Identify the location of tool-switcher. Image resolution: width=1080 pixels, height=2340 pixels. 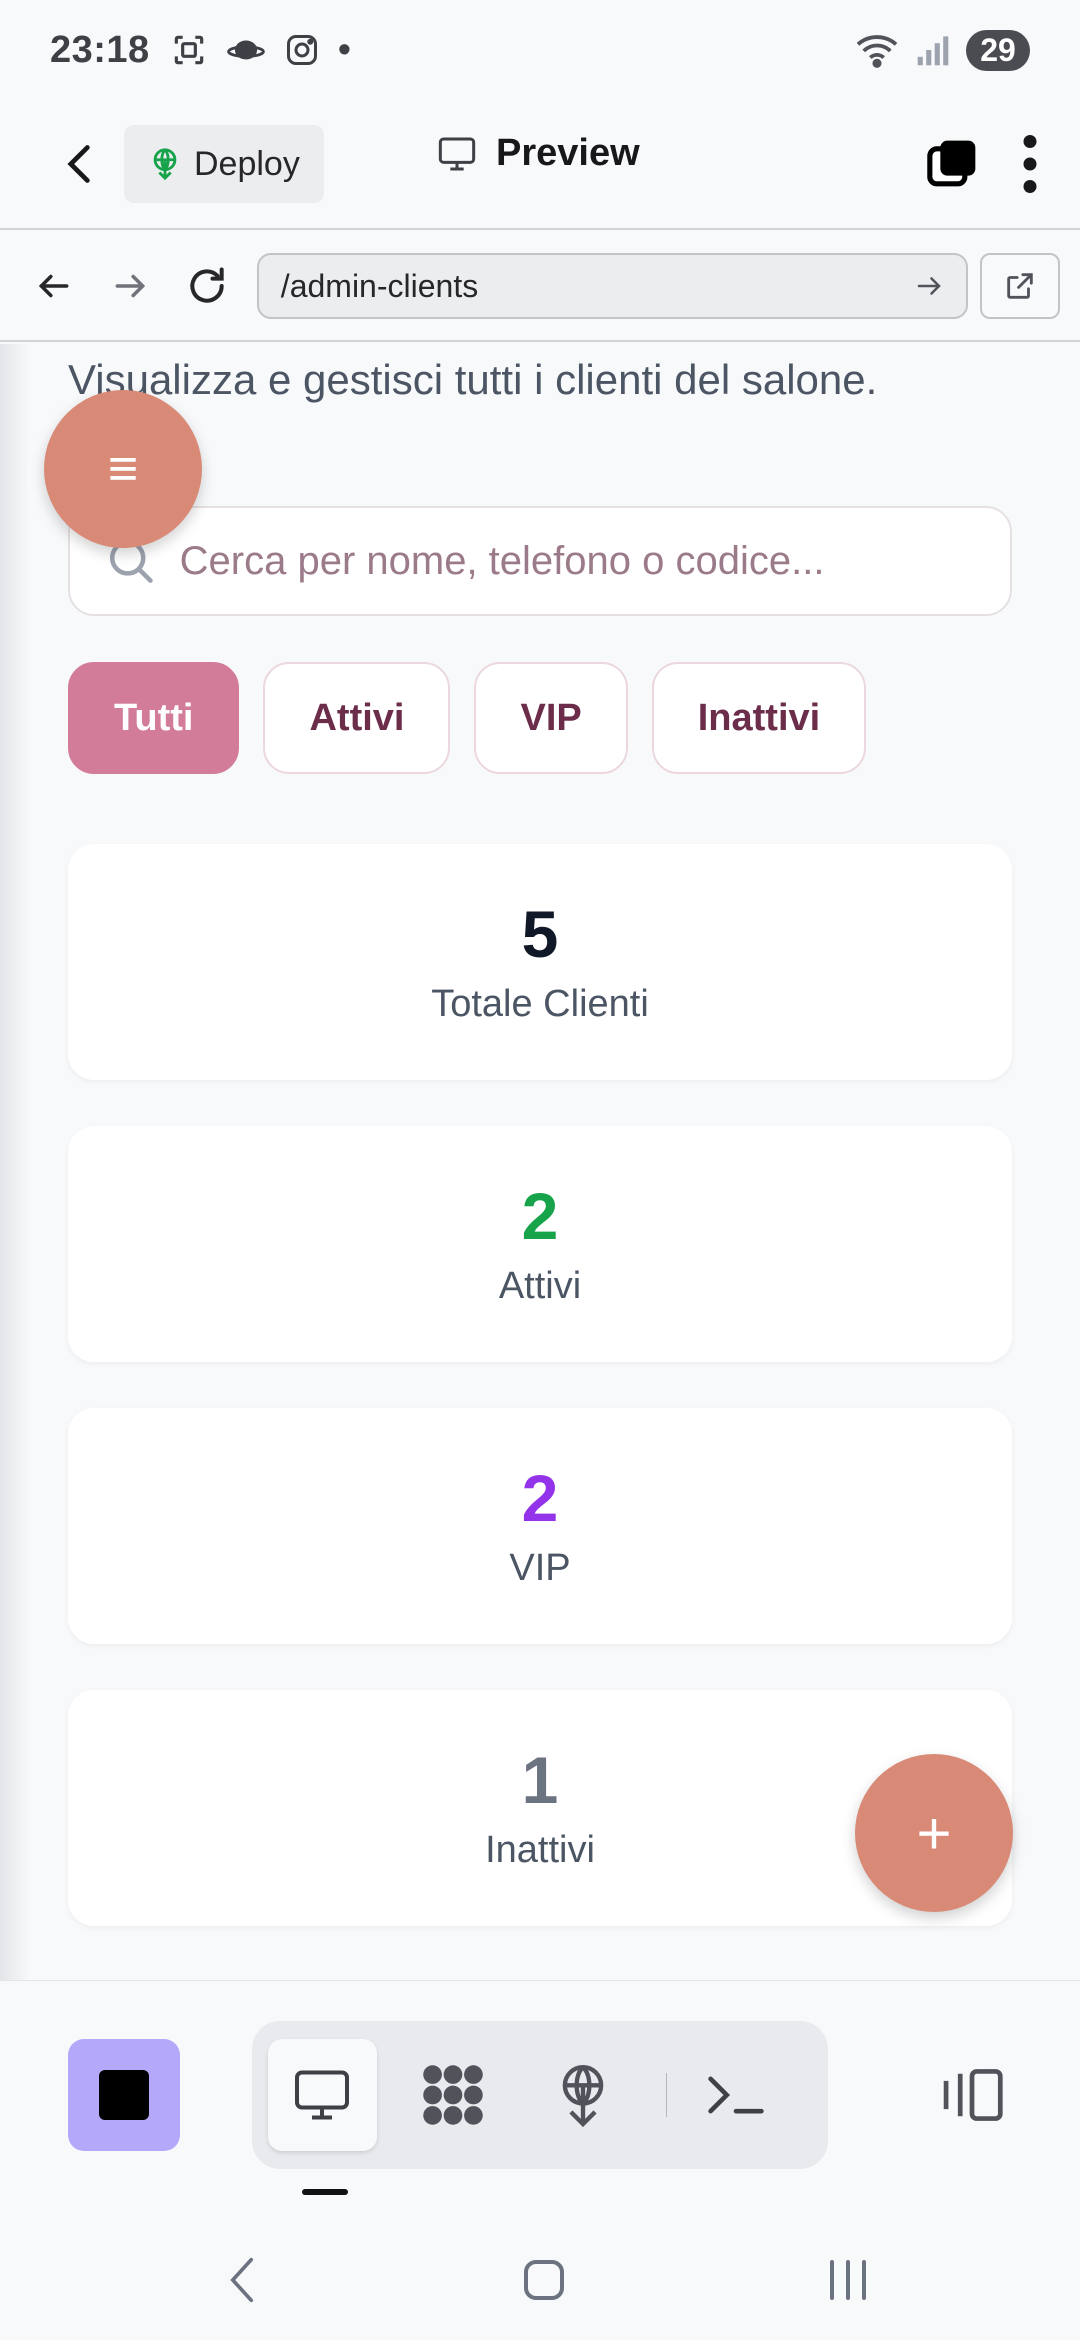
(540, 2095).